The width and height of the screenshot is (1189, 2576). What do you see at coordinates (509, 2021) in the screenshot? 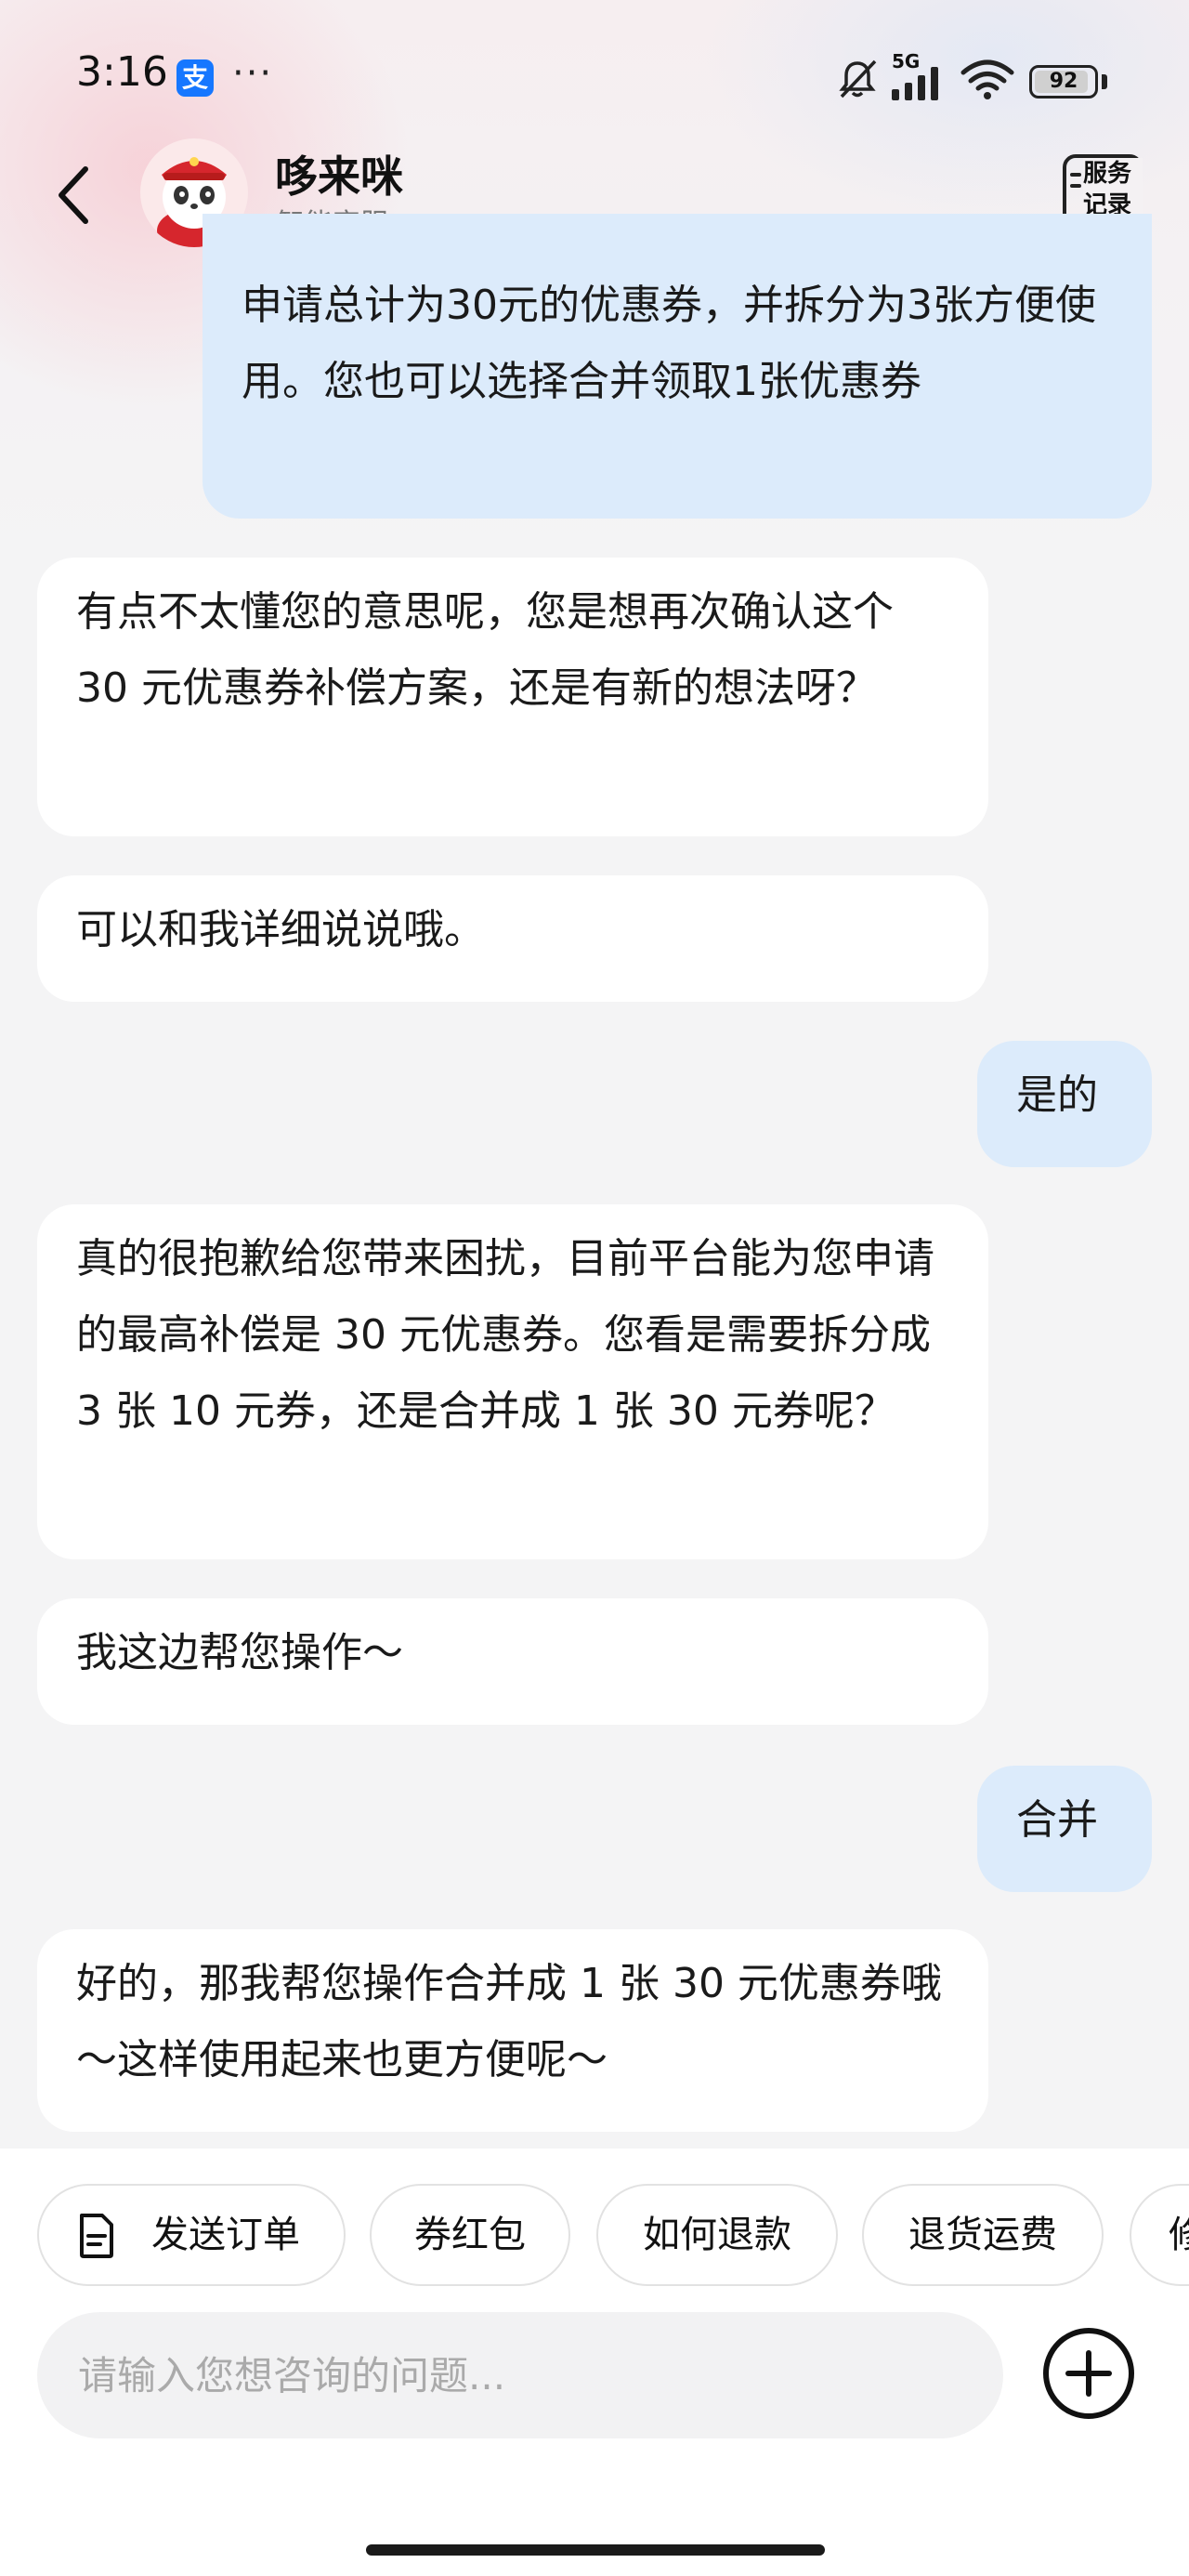
I see `message-text: 好的，那我帮您操作合并成 1 张 30 元优惠券哦～这样使用起来也更方便呢～` at bounding box center [509, 2021].